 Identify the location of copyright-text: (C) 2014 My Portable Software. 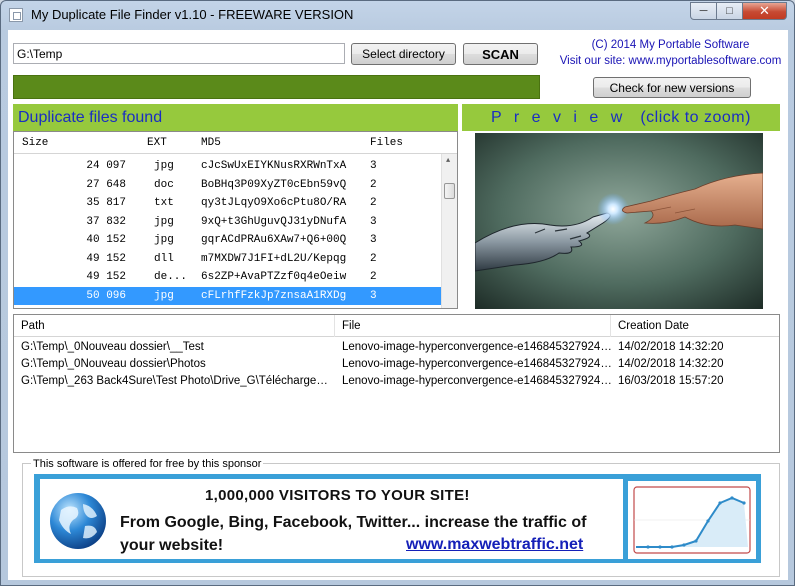
(670, 45).